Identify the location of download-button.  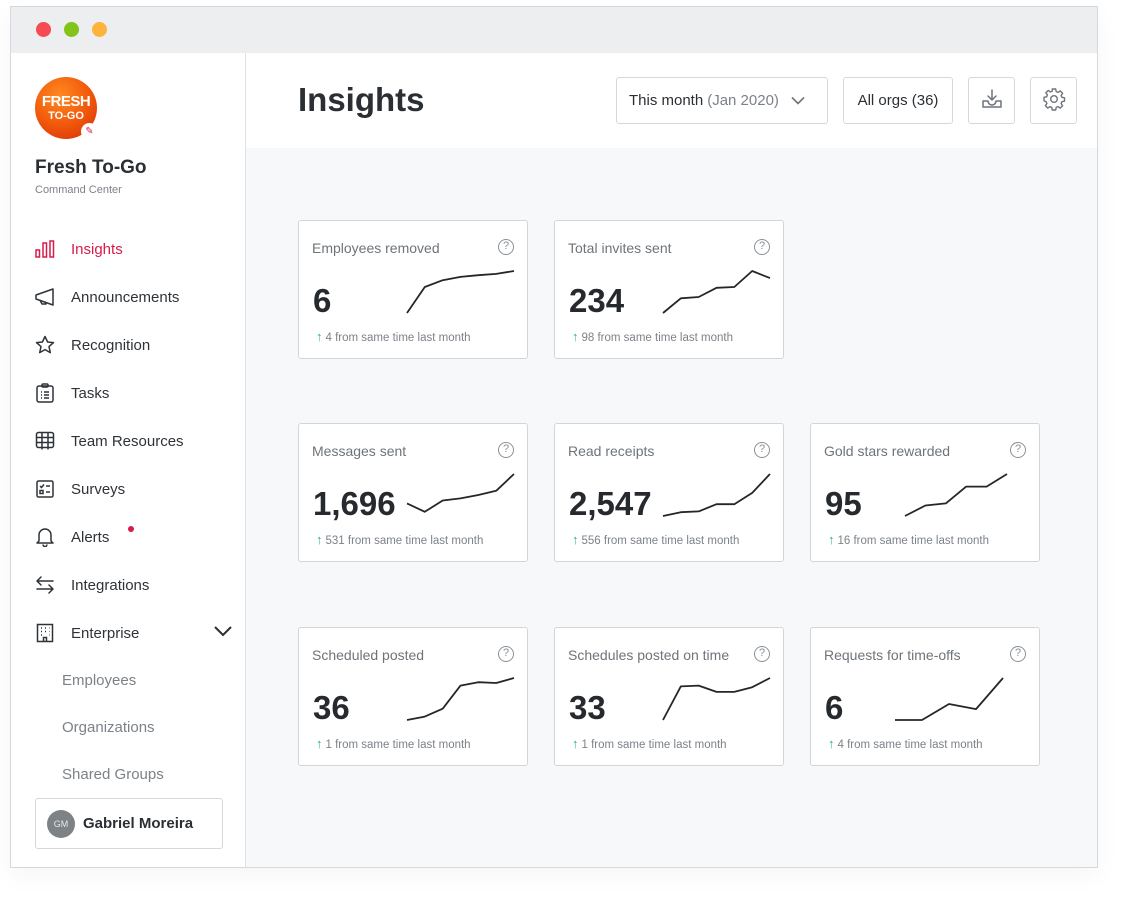
(991, 100).